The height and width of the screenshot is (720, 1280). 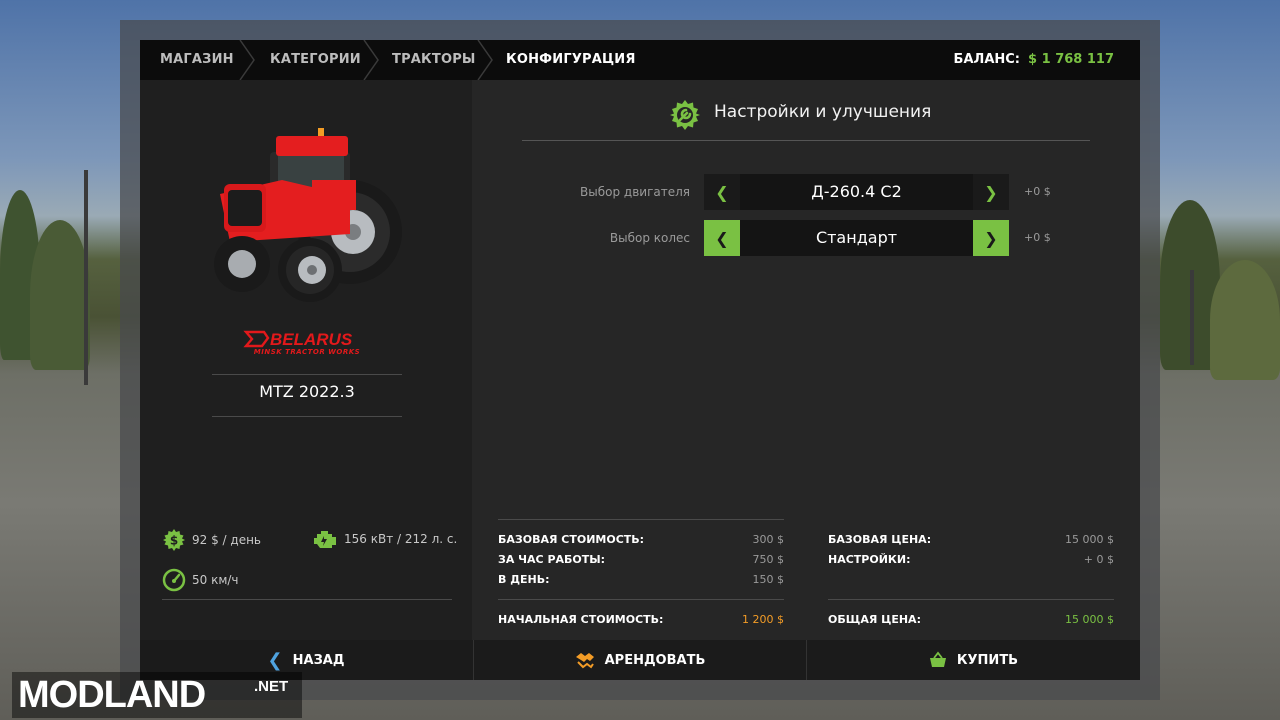 What do you see at coordinates (869, 559) in the screenshot?
I see `buy-settings-label: НАСТРОЙКИ:` at bounding box center [869, 559].